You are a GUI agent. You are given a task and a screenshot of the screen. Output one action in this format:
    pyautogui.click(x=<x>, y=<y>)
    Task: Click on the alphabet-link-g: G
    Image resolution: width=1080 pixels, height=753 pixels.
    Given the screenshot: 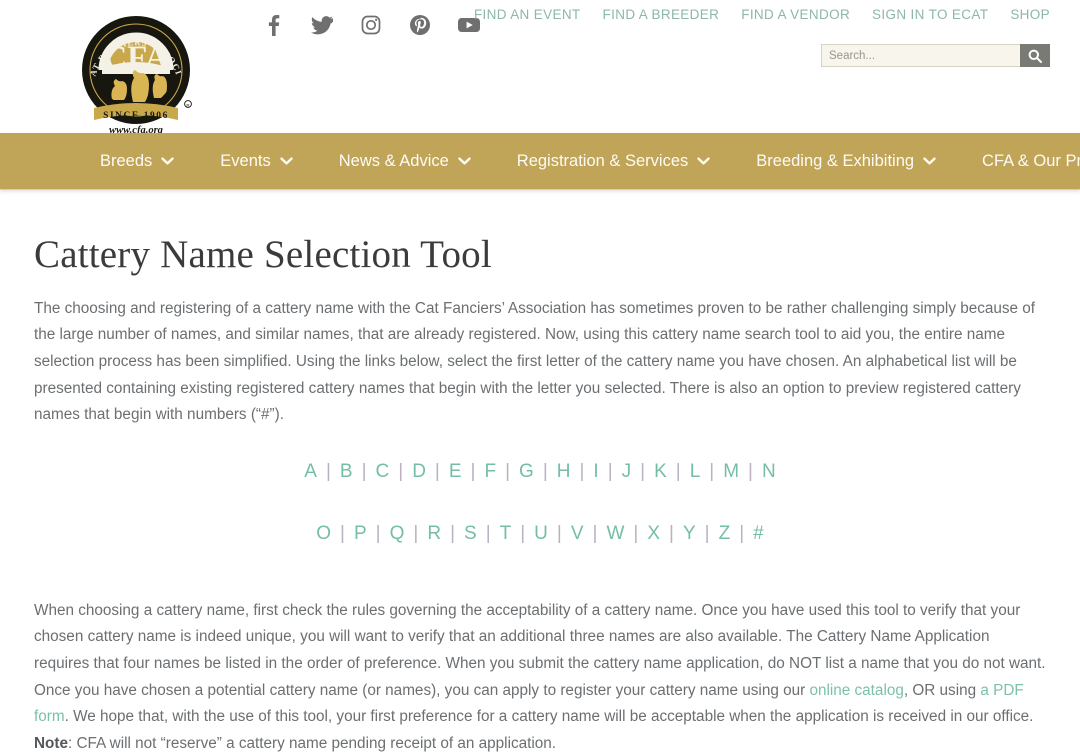 What is the action you would take?
    pyautogui.click(x=526, y=471)
    